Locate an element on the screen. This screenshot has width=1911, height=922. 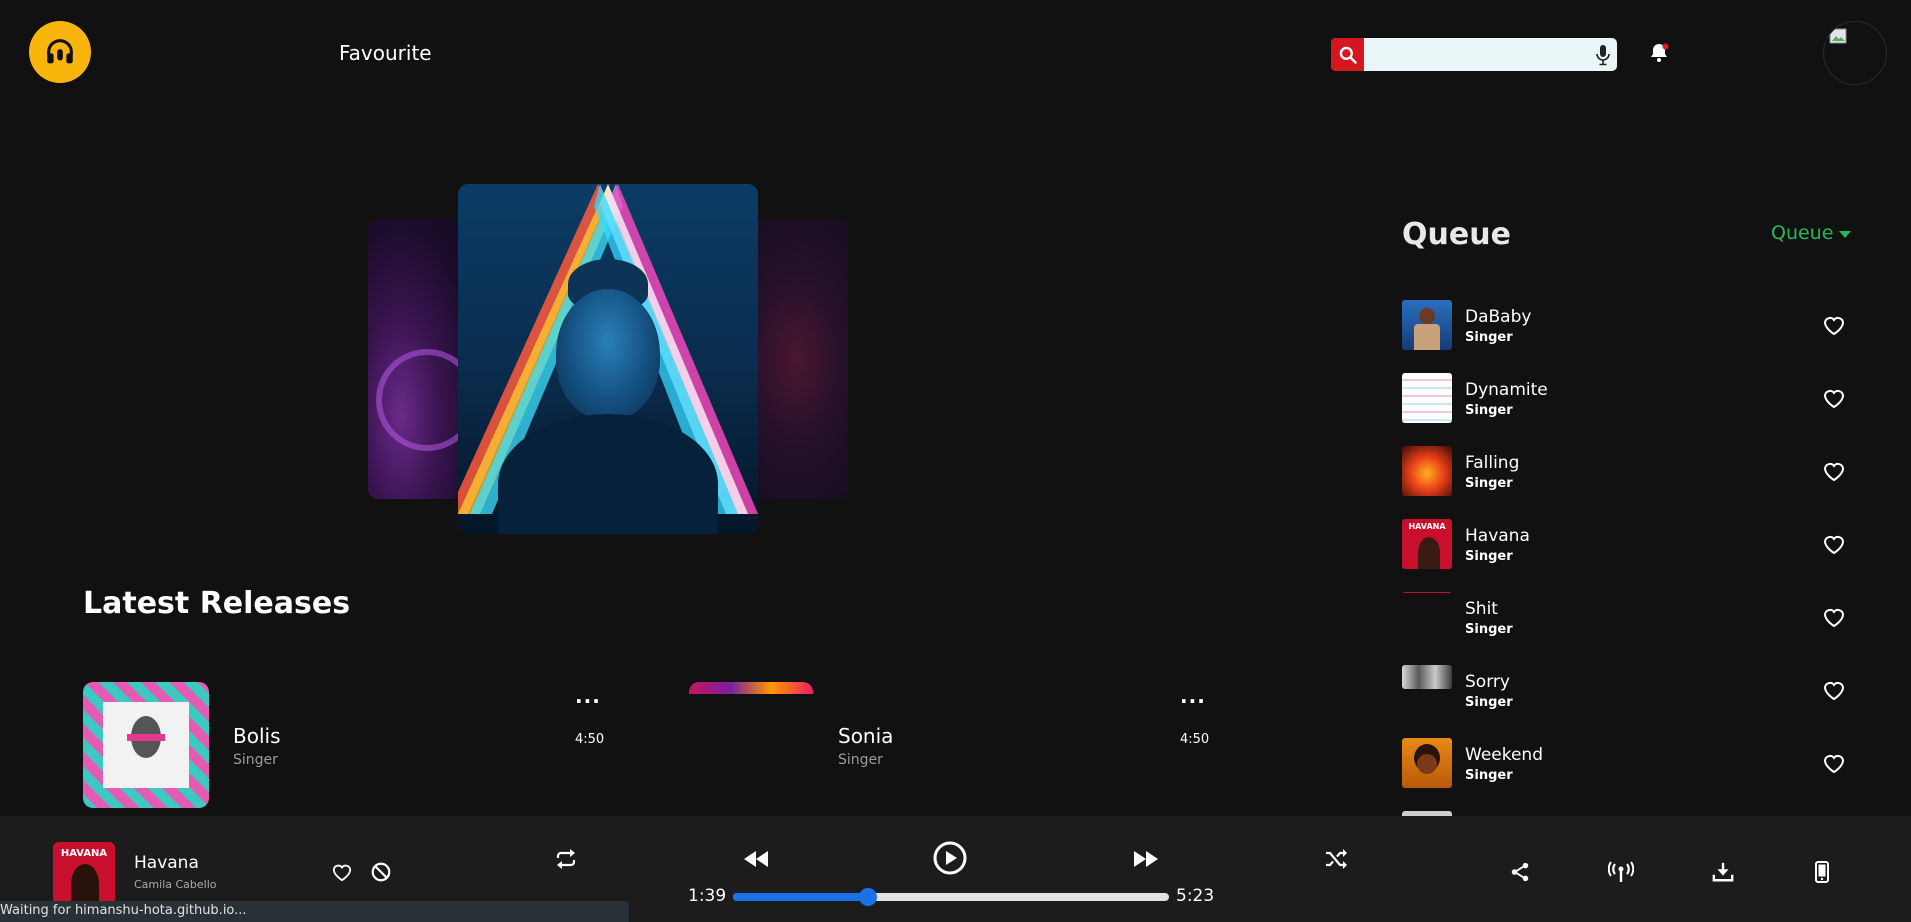
play-button is located at coordinates (950, 858).